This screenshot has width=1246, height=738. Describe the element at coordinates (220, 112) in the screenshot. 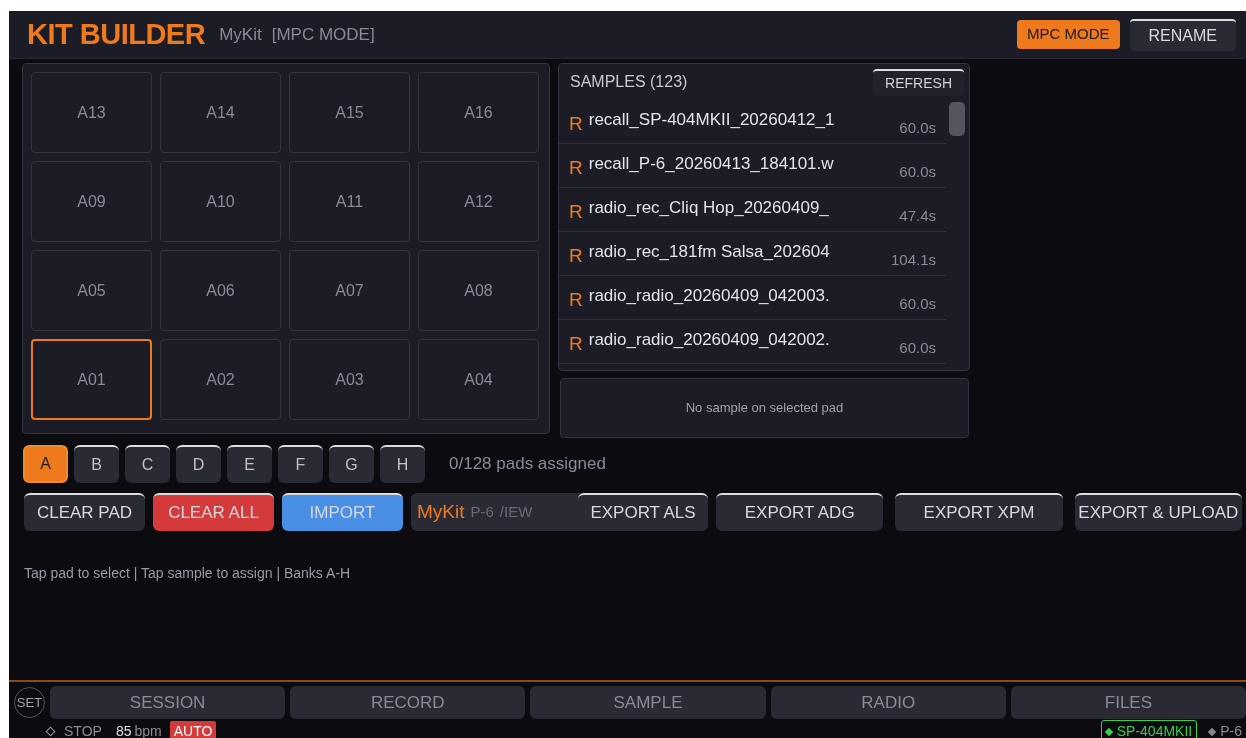

I see `pad-button: A14` at that location.